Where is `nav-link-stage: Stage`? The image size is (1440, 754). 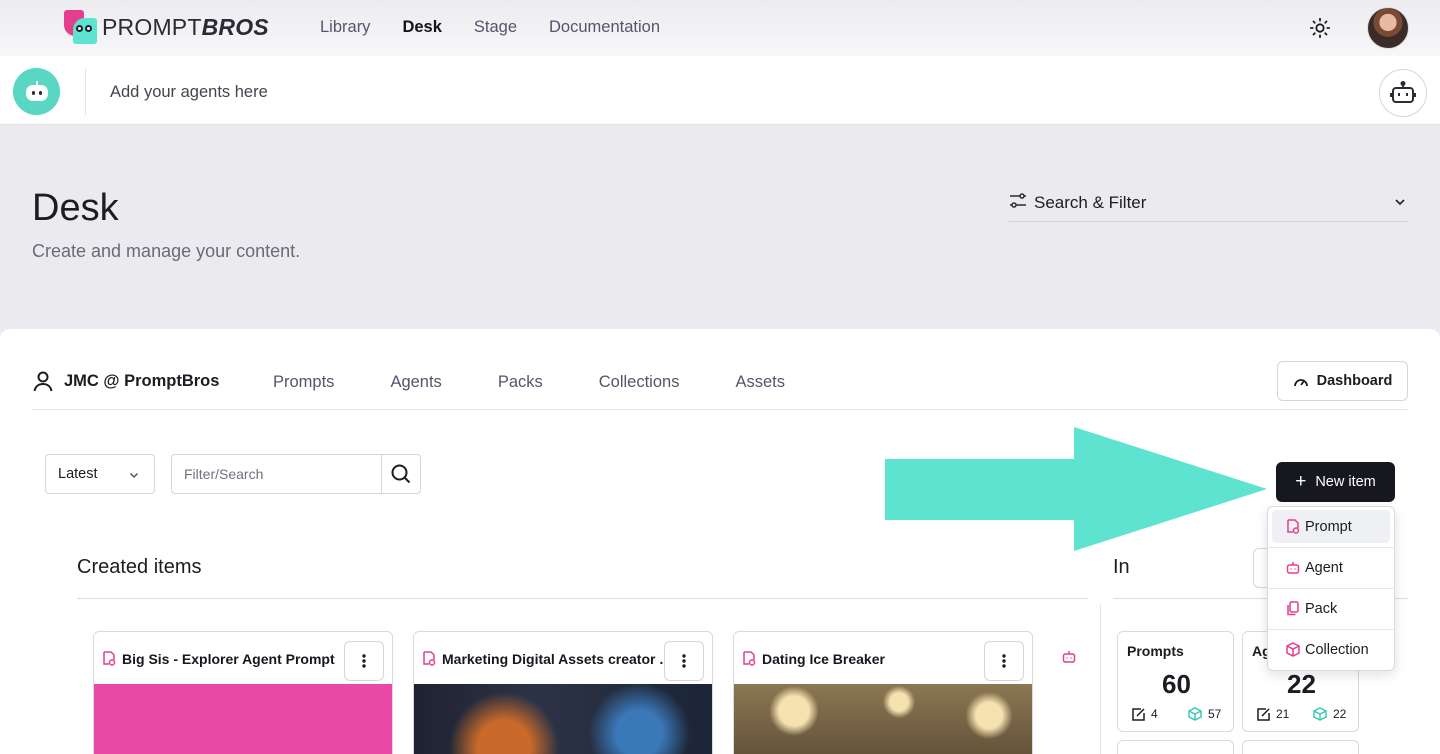
nav-link-stage: Stage is located at coordinates (495, 27).